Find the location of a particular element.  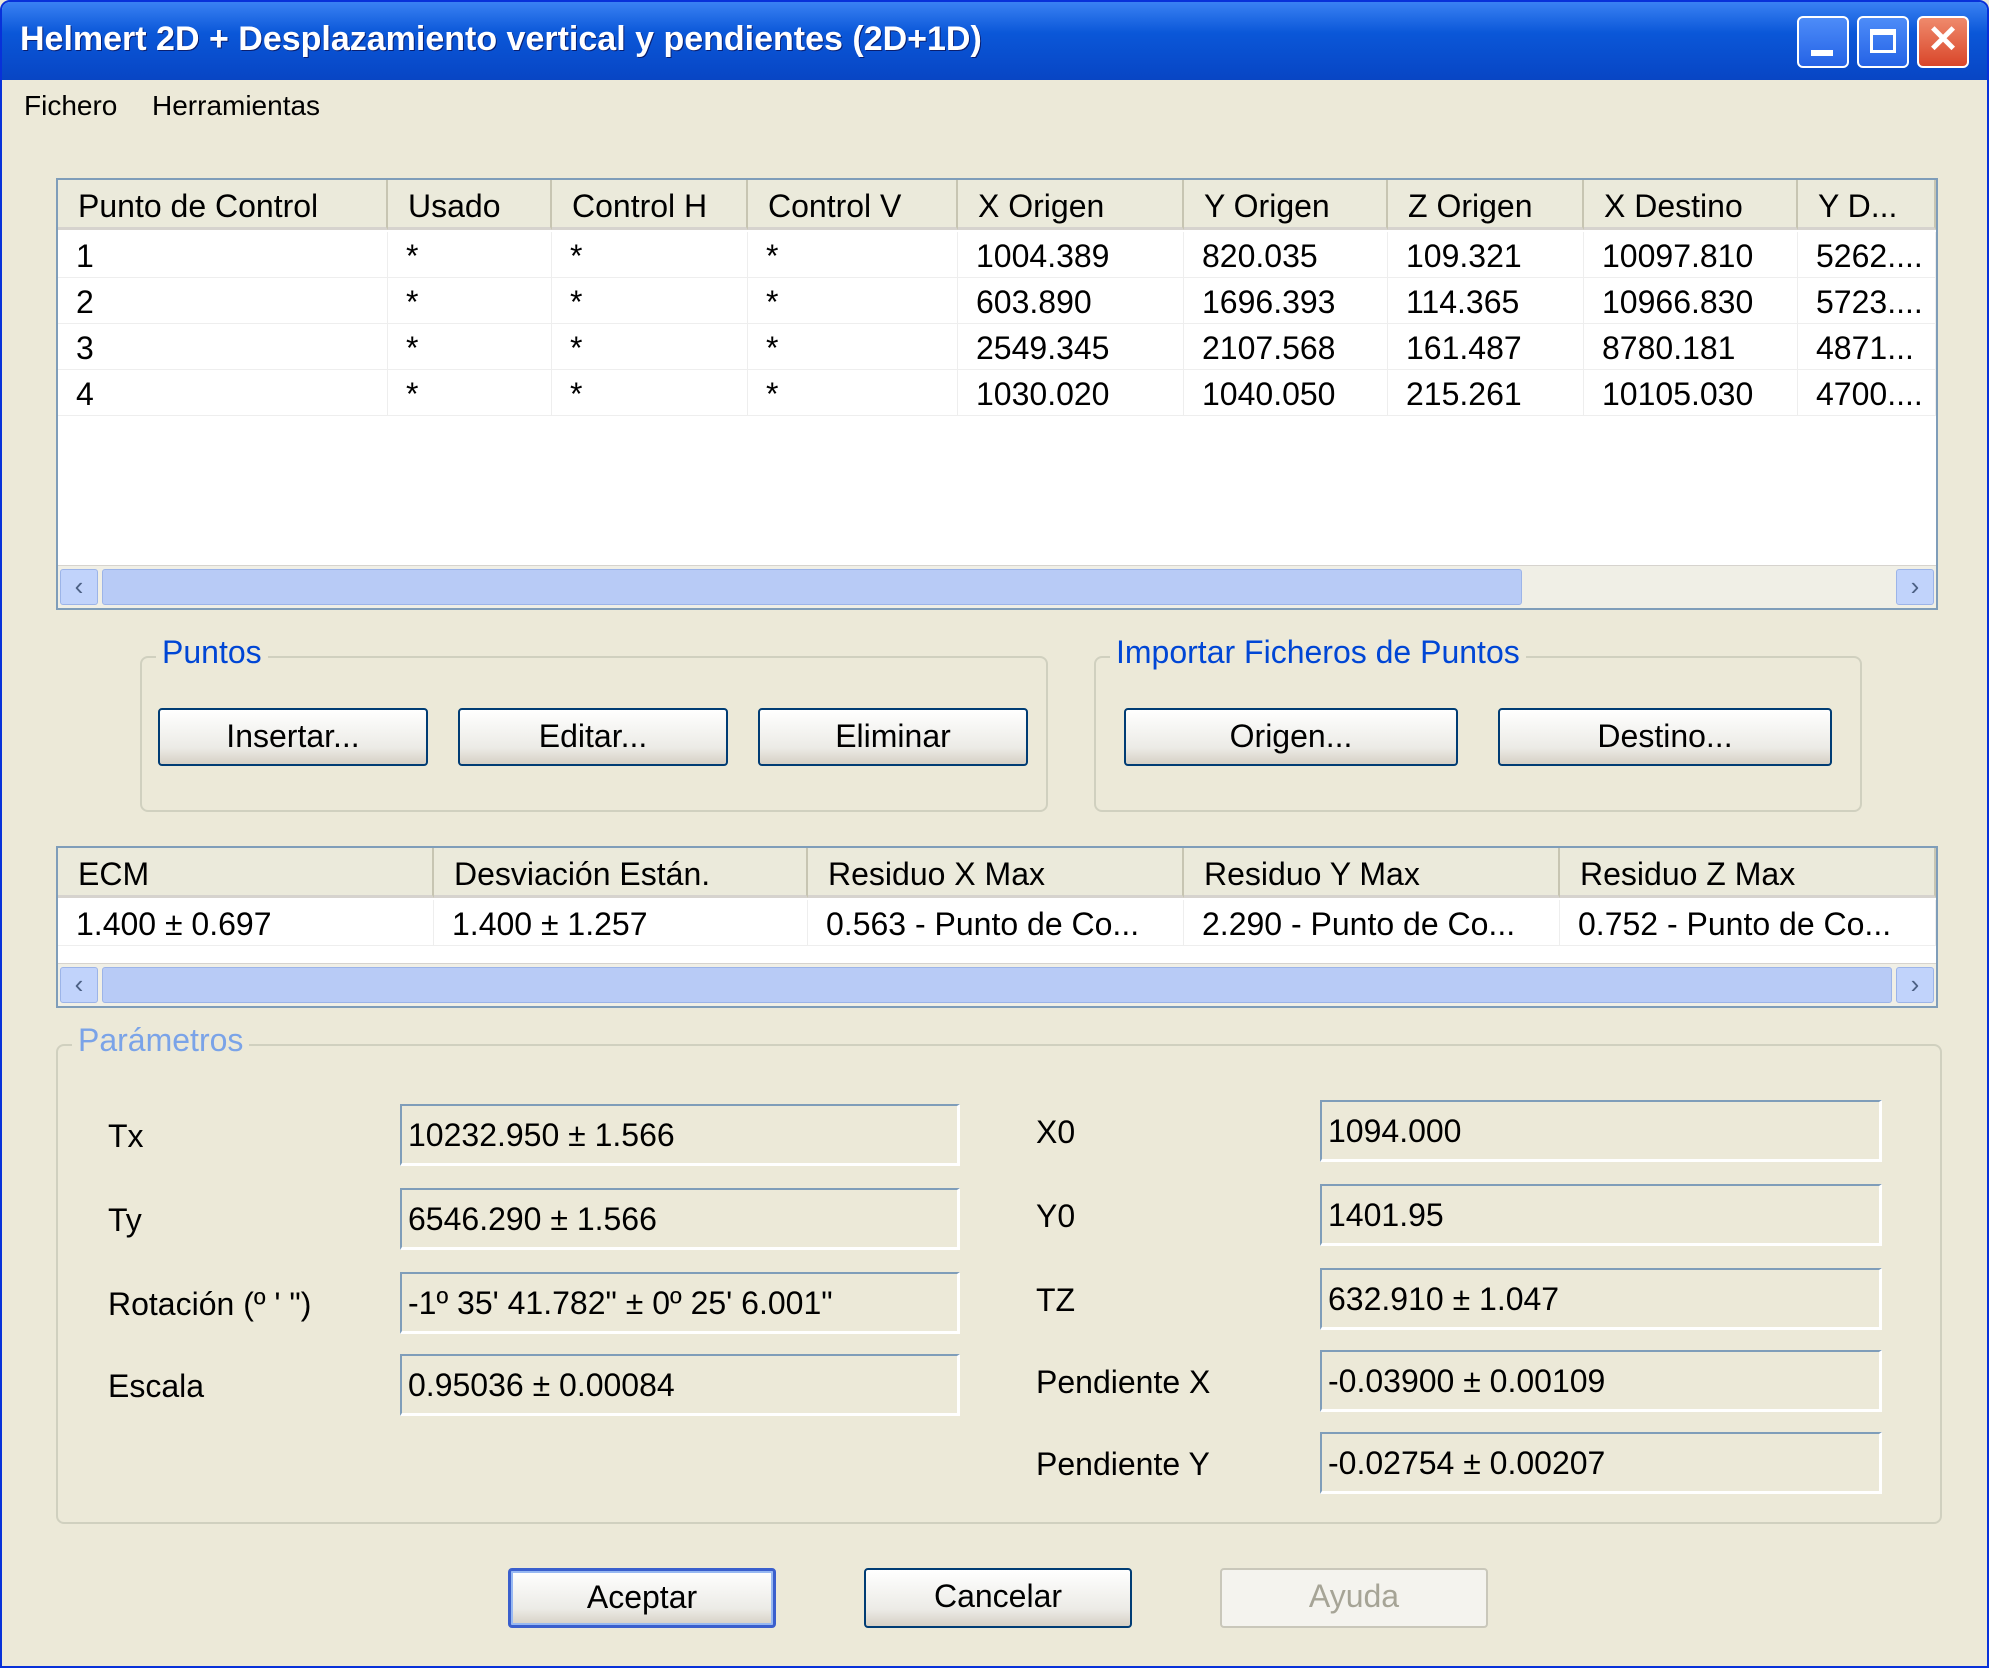

tz-label: TZ is located at coordinates (1056, 1300).